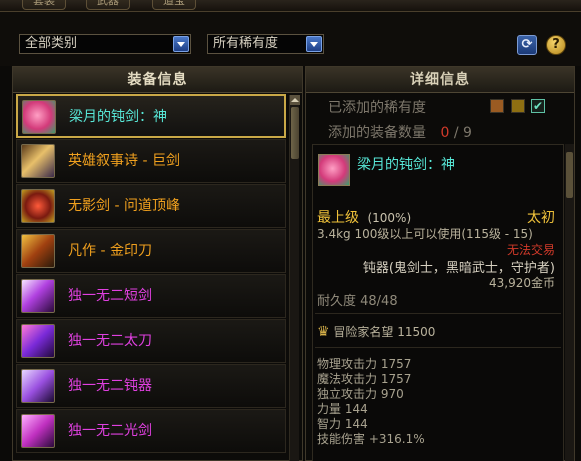  Describe the element at coordinates (174, 5) in the screenshot. I see `tab-treasure: 道宝` at that location.